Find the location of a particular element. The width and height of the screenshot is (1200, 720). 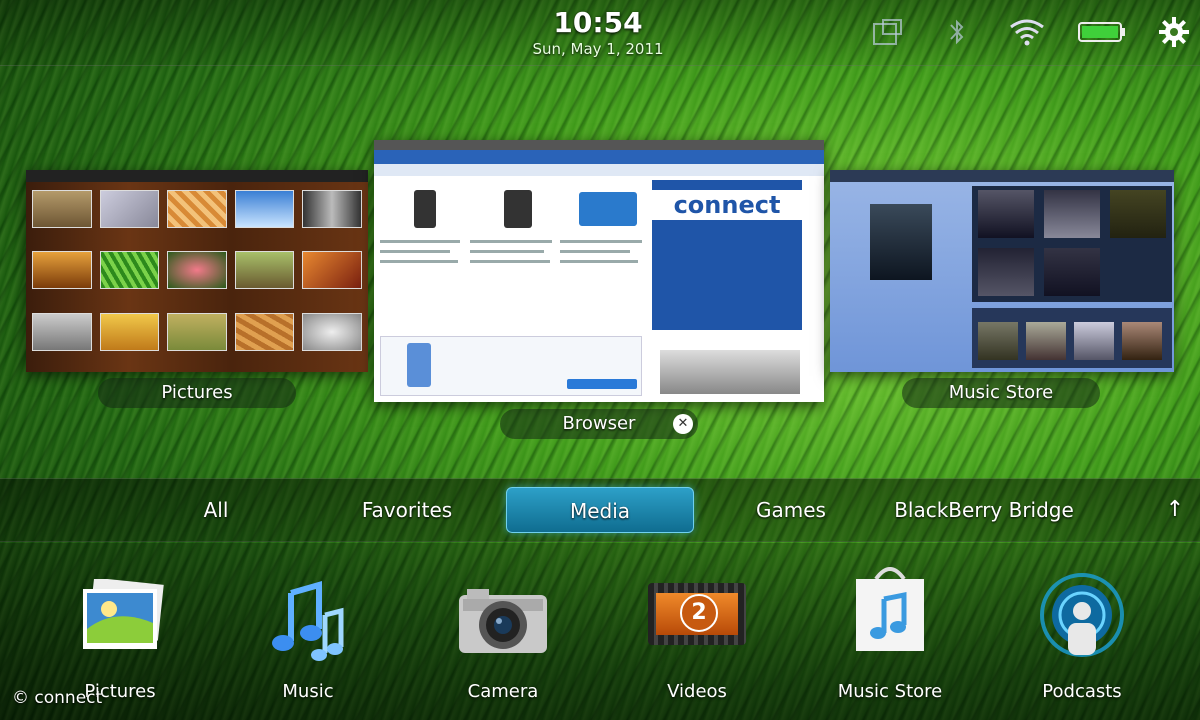

browser-subnav is located at coordinates (599, 170).